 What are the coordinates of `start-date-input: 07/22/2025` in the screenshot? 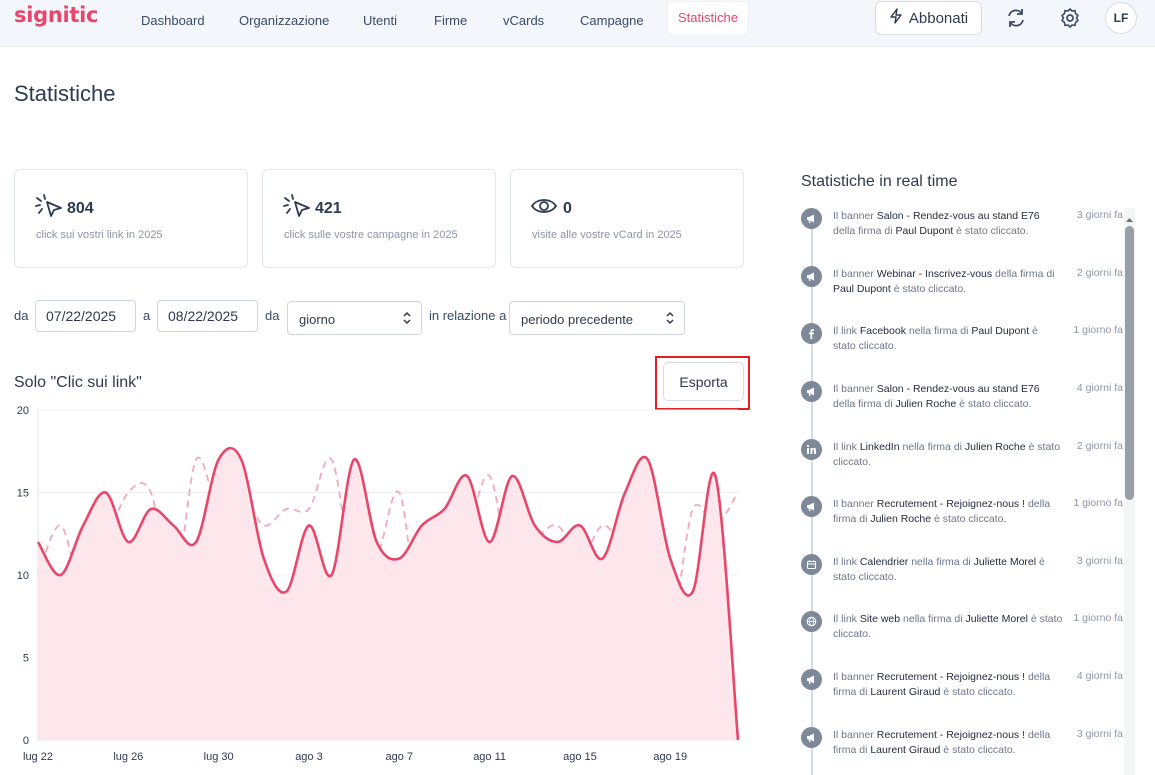 It's located at (85, 316).